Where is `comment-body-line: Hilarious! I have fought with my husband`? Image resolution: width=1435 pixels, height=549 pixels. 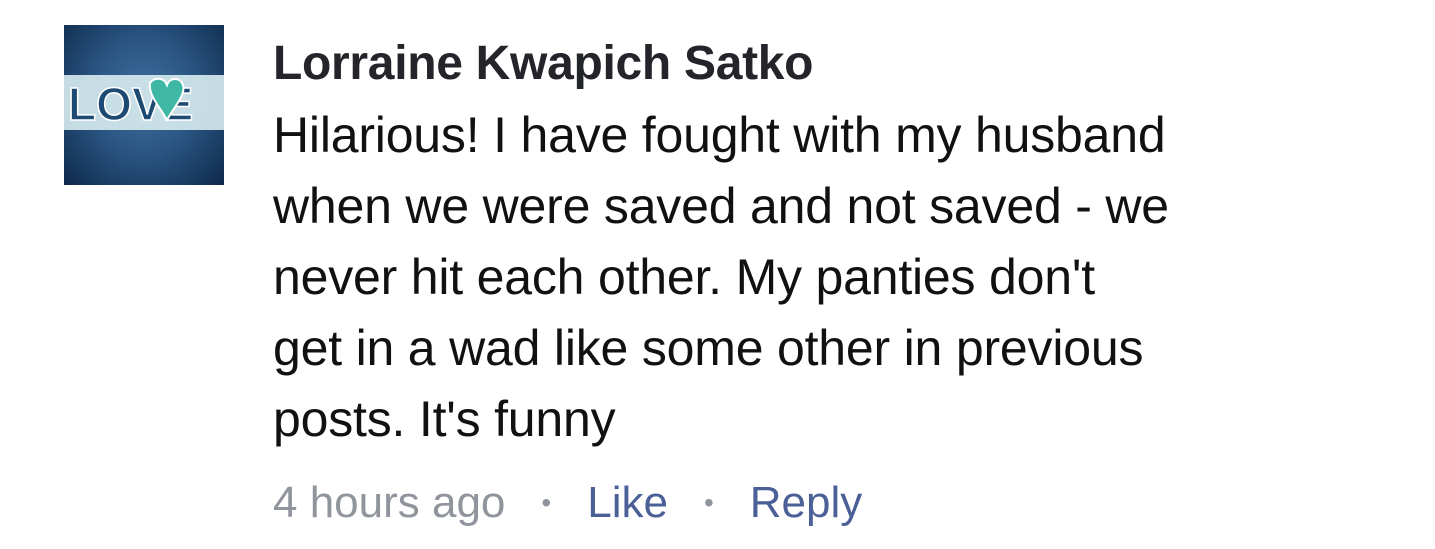
comment-body-line: Hilarious! I have fought with my husband is located at coordinates (719, 135).